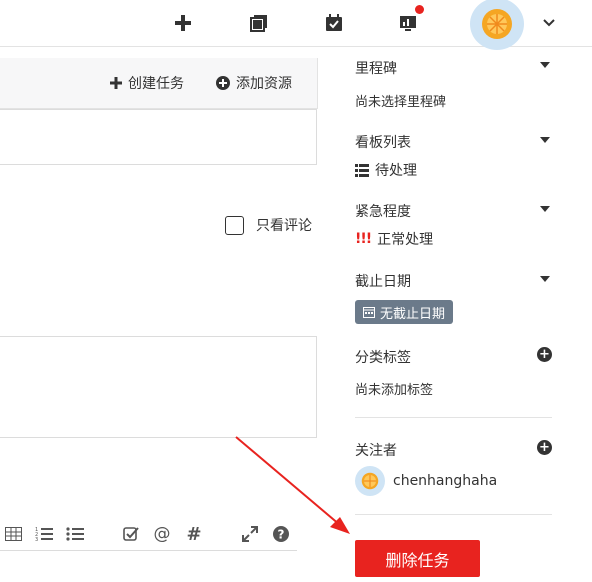 The height and width of the screenshot is (582, 592). I want to click on annotation-arrow, so click(292, 485).